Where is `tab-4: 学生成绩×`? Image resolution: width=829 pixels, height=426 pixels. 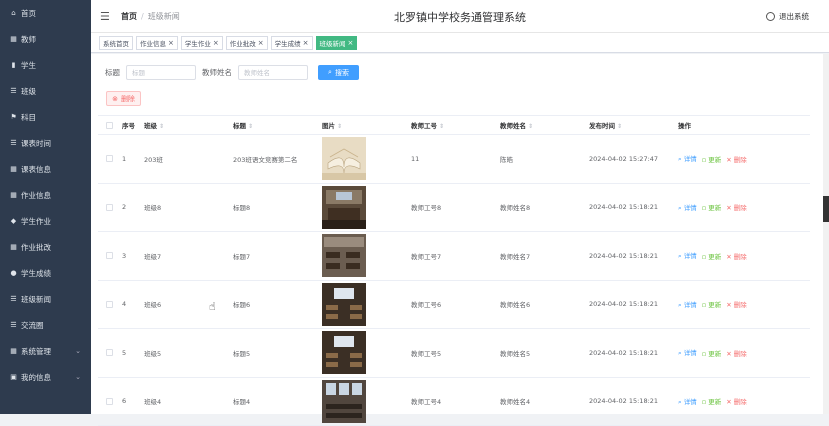
tab-4: 学生成绩× is located at coordinates (292, 43).